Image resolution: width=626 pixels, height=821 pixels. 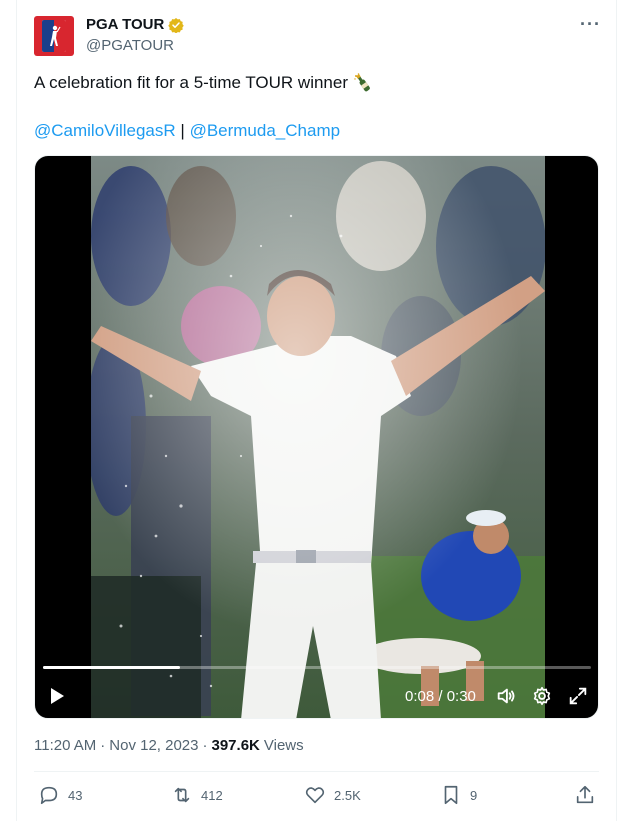 What do you see at coordinates (332, 795) in the screenshot?
I see `like-button: 2.5K` at bounding box center [332, 795].